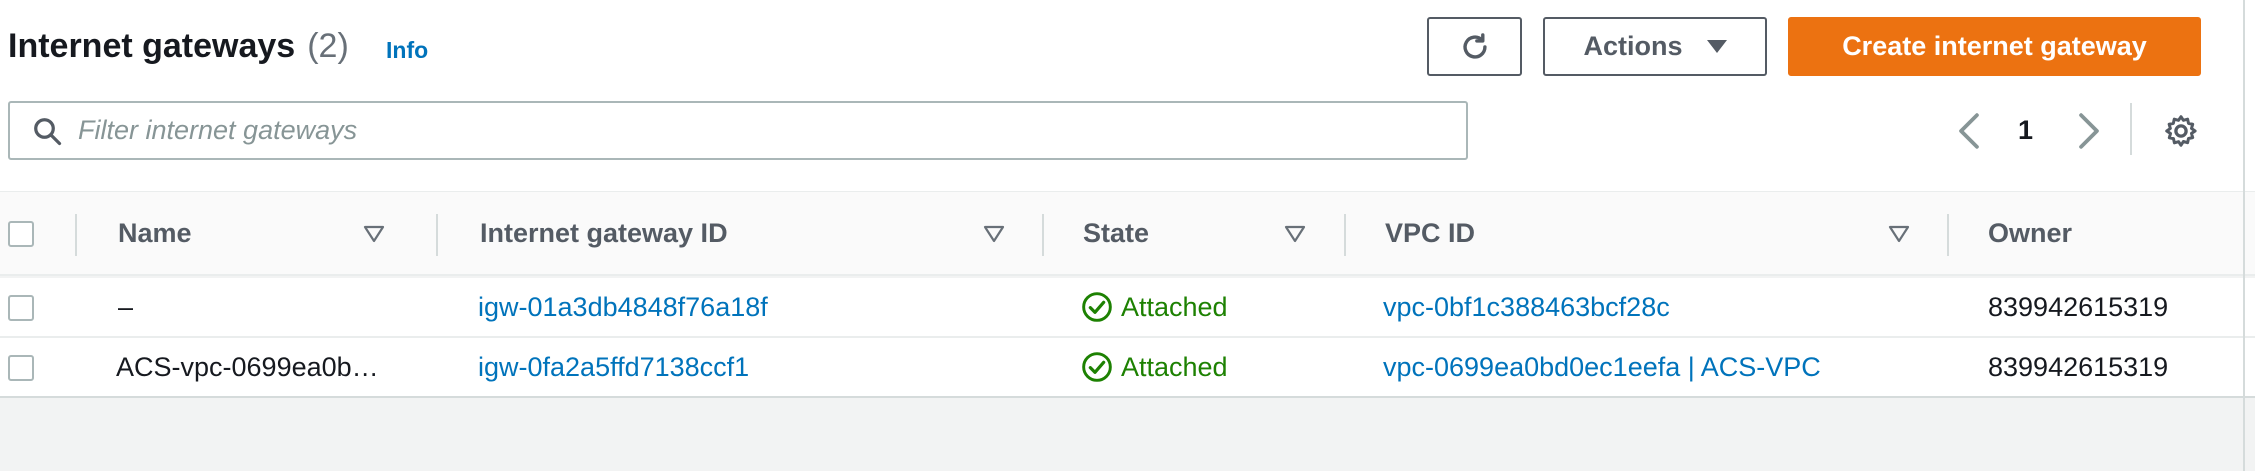 The image size is (2255, 471). I want to click on pagination-divider, so click(2131, 129).